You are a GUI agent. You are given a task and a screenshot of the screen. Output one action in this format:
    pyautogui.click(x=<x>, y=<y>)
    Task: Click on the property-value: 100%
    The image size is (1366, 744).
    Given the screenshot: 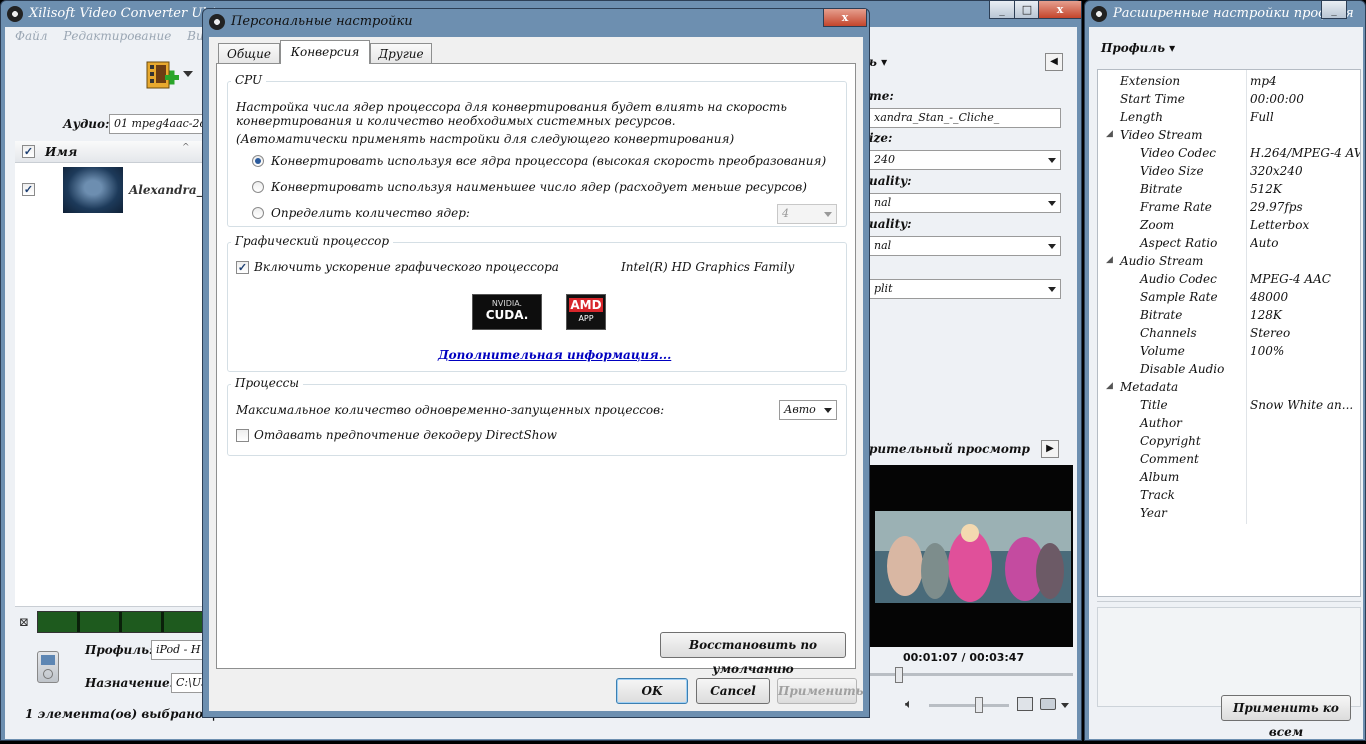 What is the action you would take?
    pyautogui.click(x=1305, y=351)
    